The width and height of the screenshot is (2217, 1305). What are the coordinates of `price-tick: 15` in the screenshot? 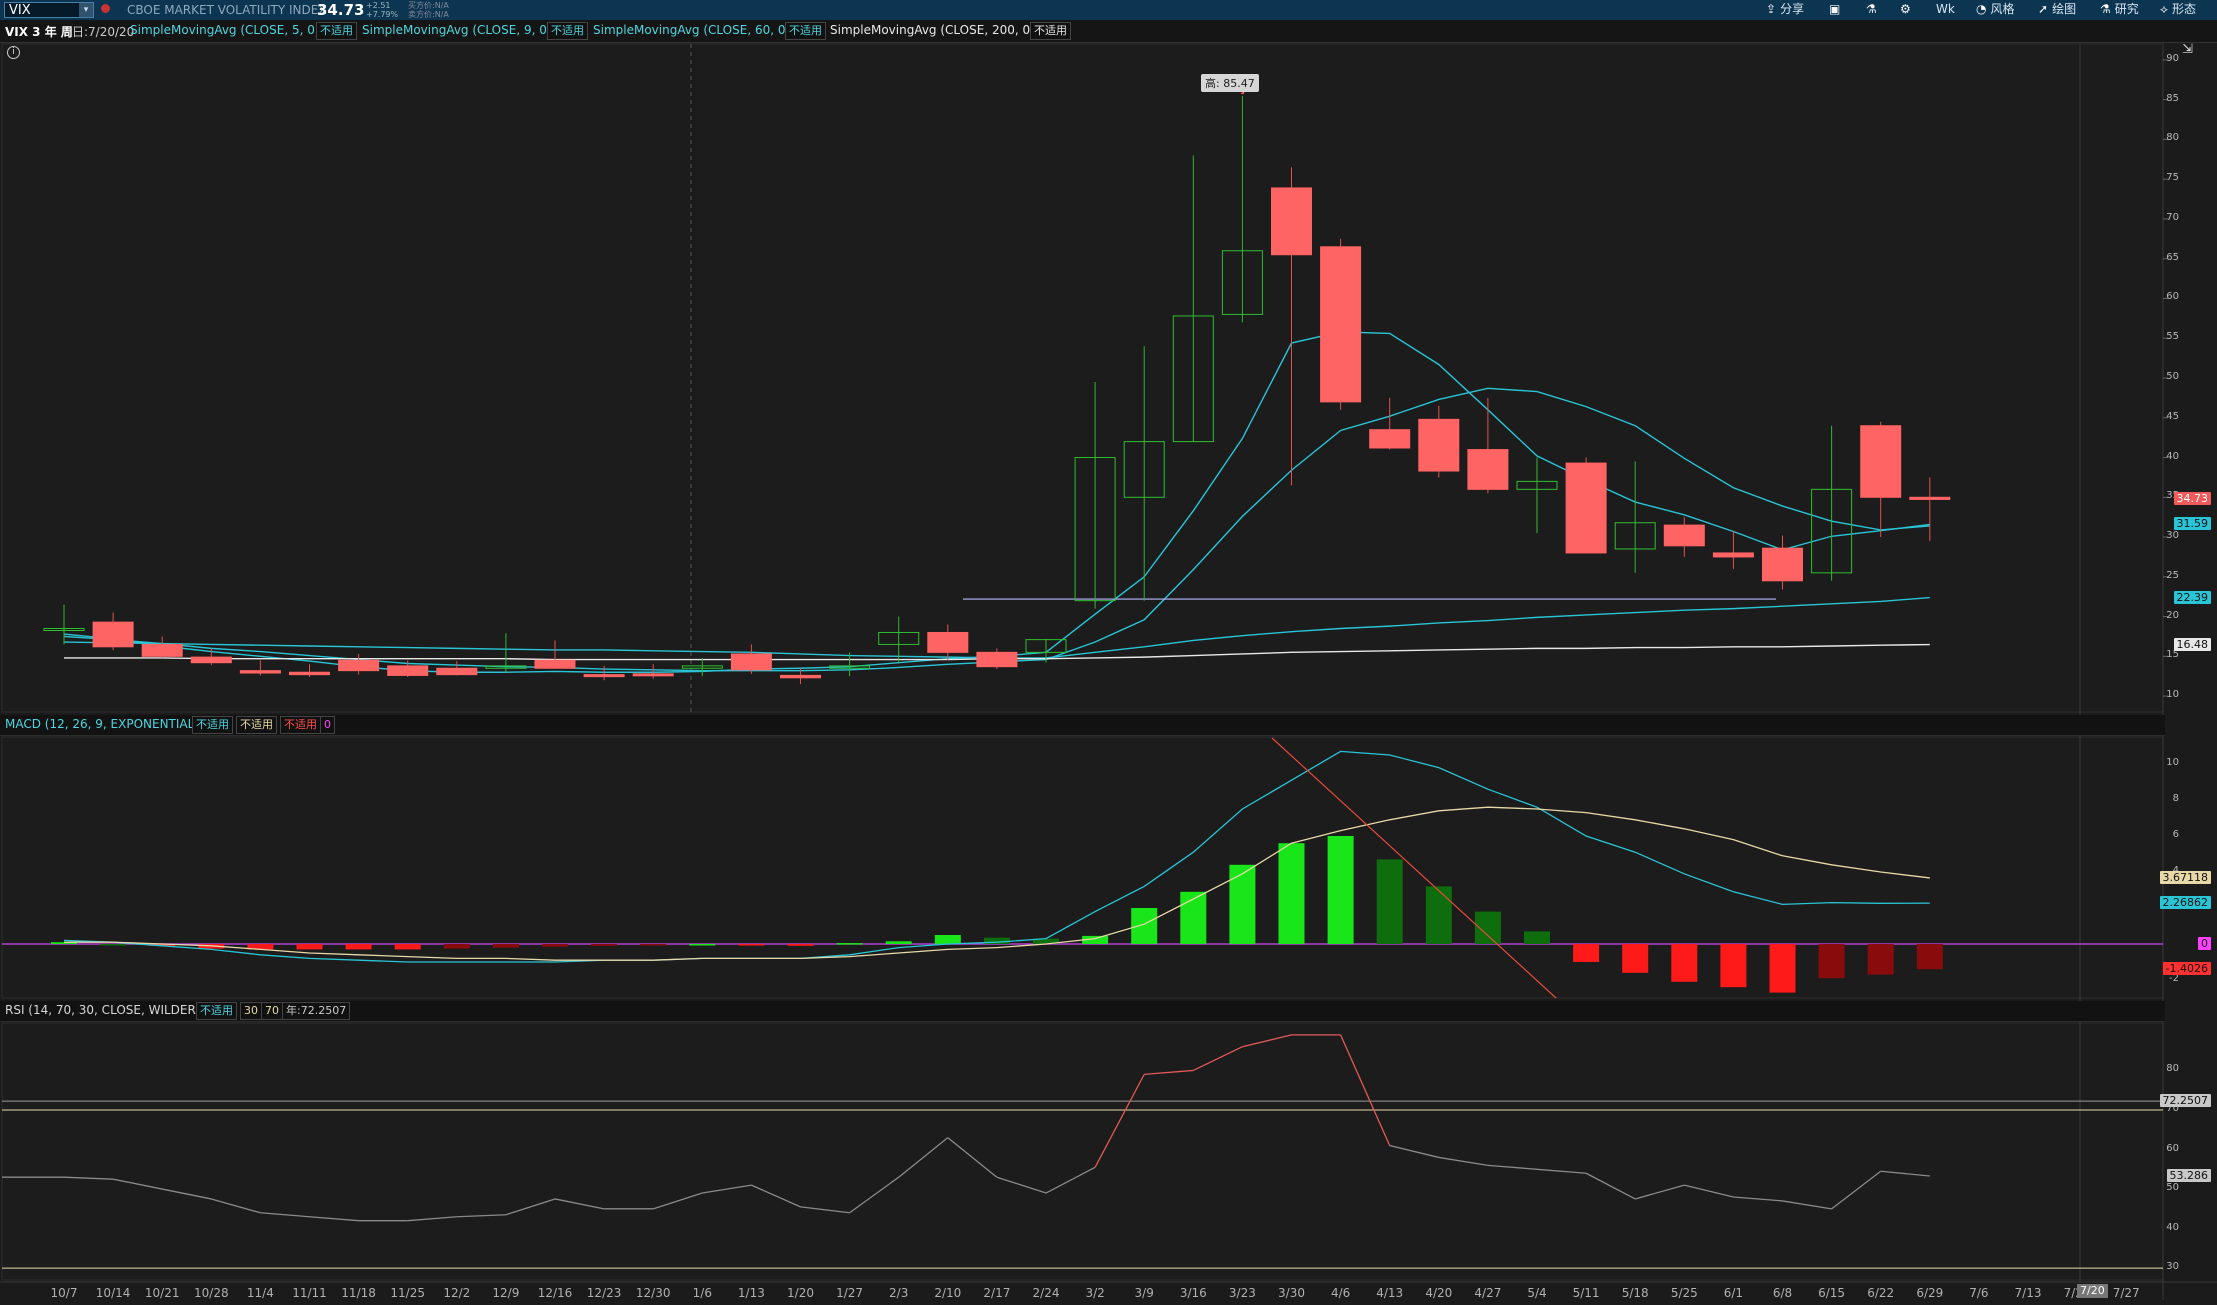 It's located at (2172, 655).